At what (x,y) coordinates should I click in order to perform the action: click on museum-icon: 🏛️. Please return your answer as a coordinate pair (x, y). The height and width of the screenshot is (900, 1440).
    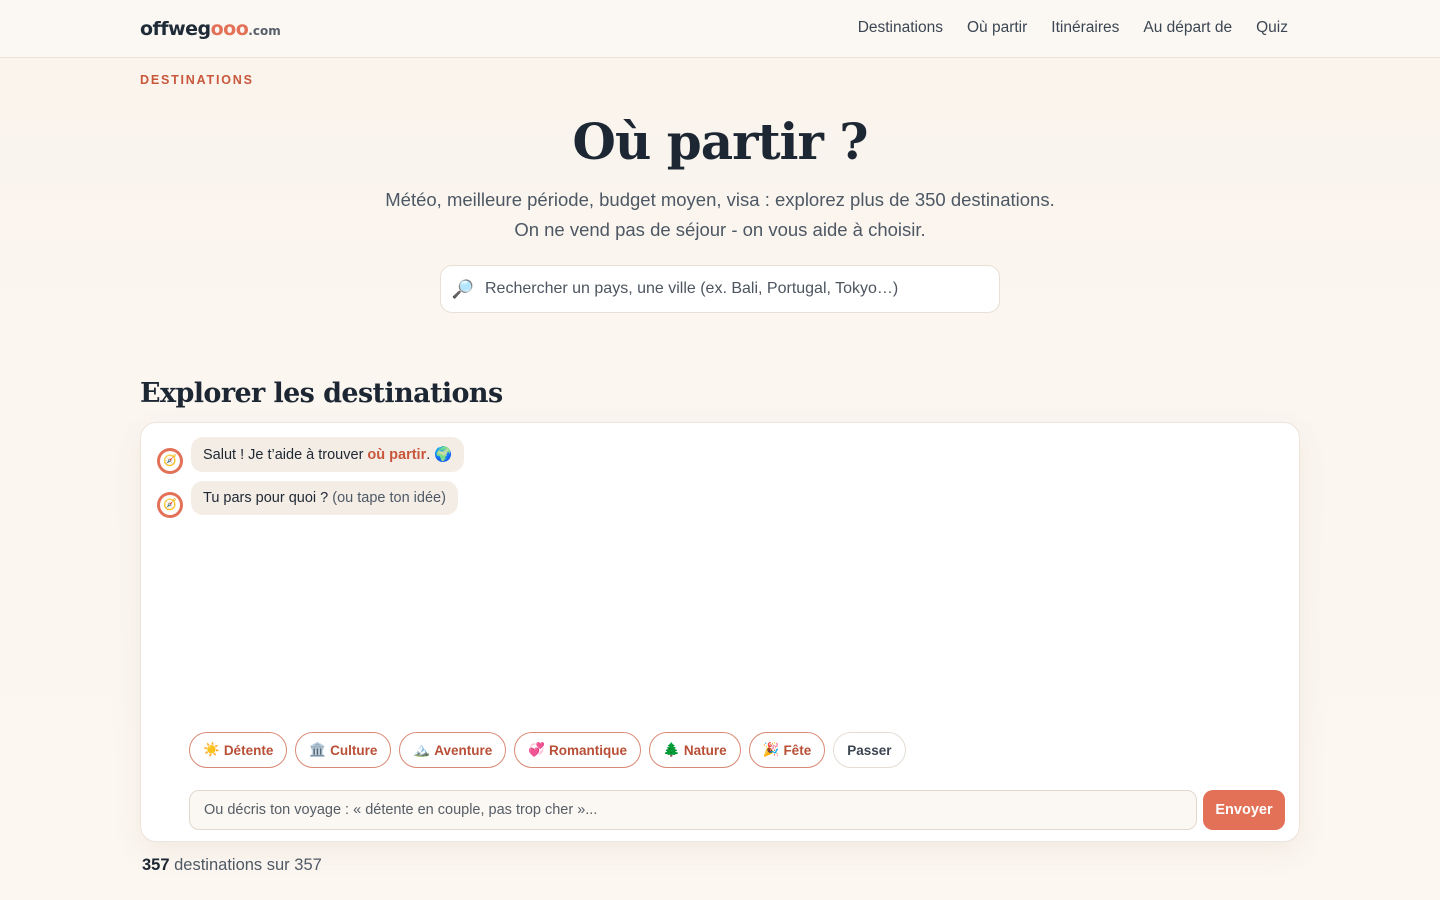
    Looking at the image, I should click on (318, 749).